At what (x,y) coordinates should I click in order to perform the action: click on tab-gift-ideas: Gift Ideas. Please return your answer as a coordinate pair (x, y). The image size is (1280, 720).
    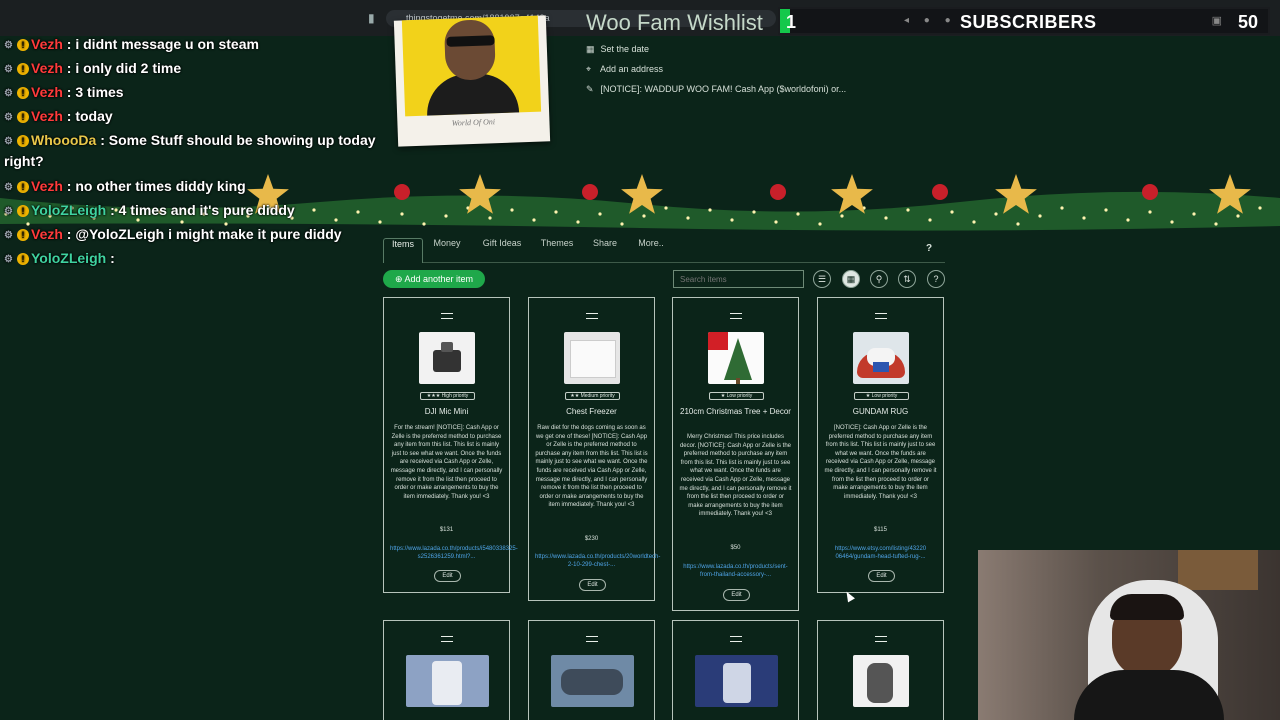
    Looking at the image, I should click on (502, 250).